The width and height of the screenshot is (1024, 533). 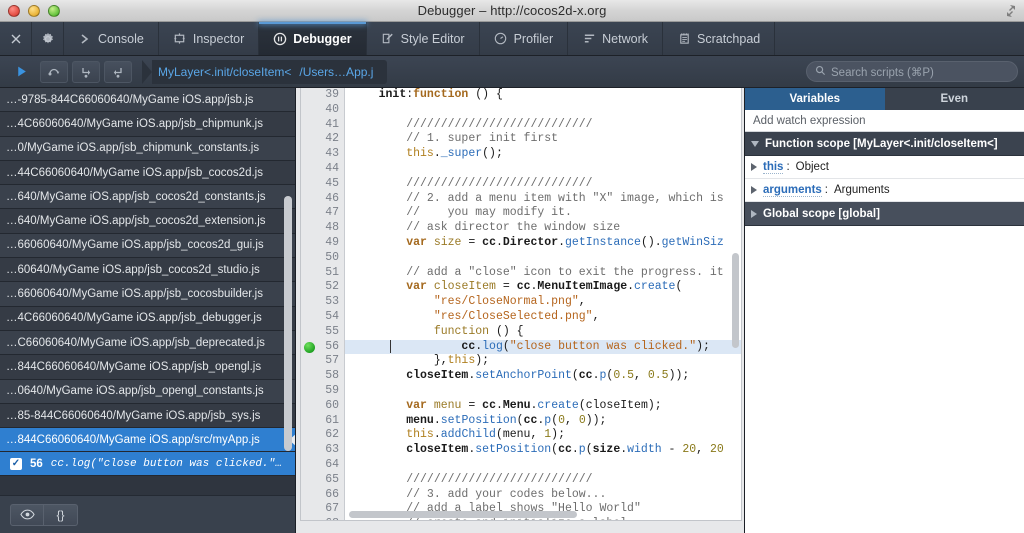 I want to click on line-number: 47, so click(x=322, y=213).